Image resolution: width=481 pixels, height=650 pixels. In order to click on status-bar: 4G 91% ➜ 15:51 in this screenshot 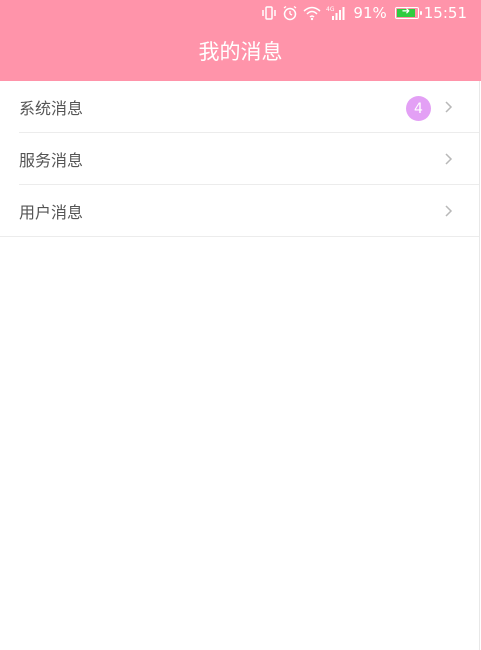, I will do `click(364, 13)`.